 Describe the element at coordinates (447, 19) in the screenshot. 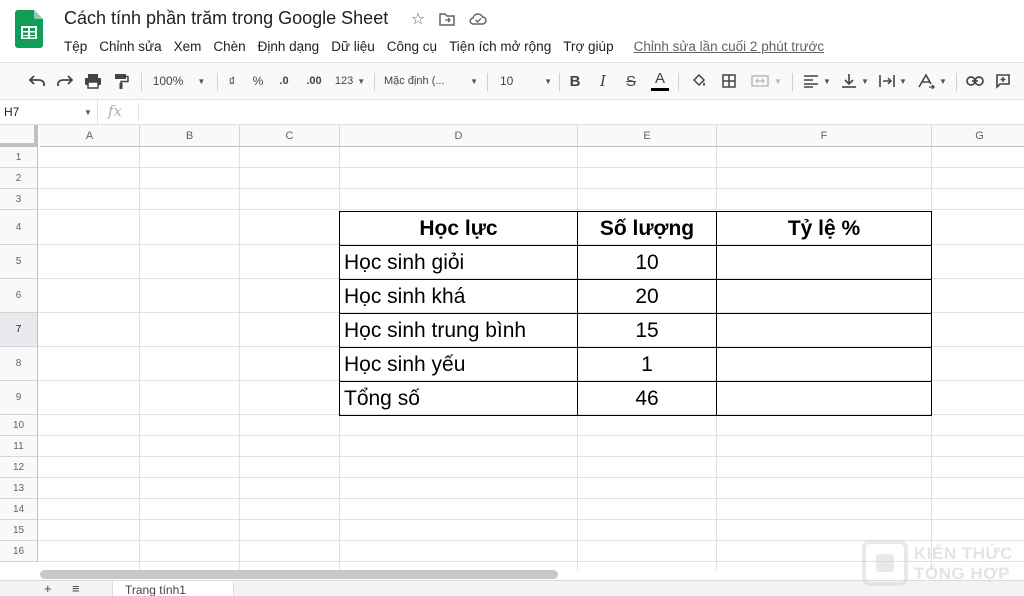

I see `move-folder-icon` at that location.